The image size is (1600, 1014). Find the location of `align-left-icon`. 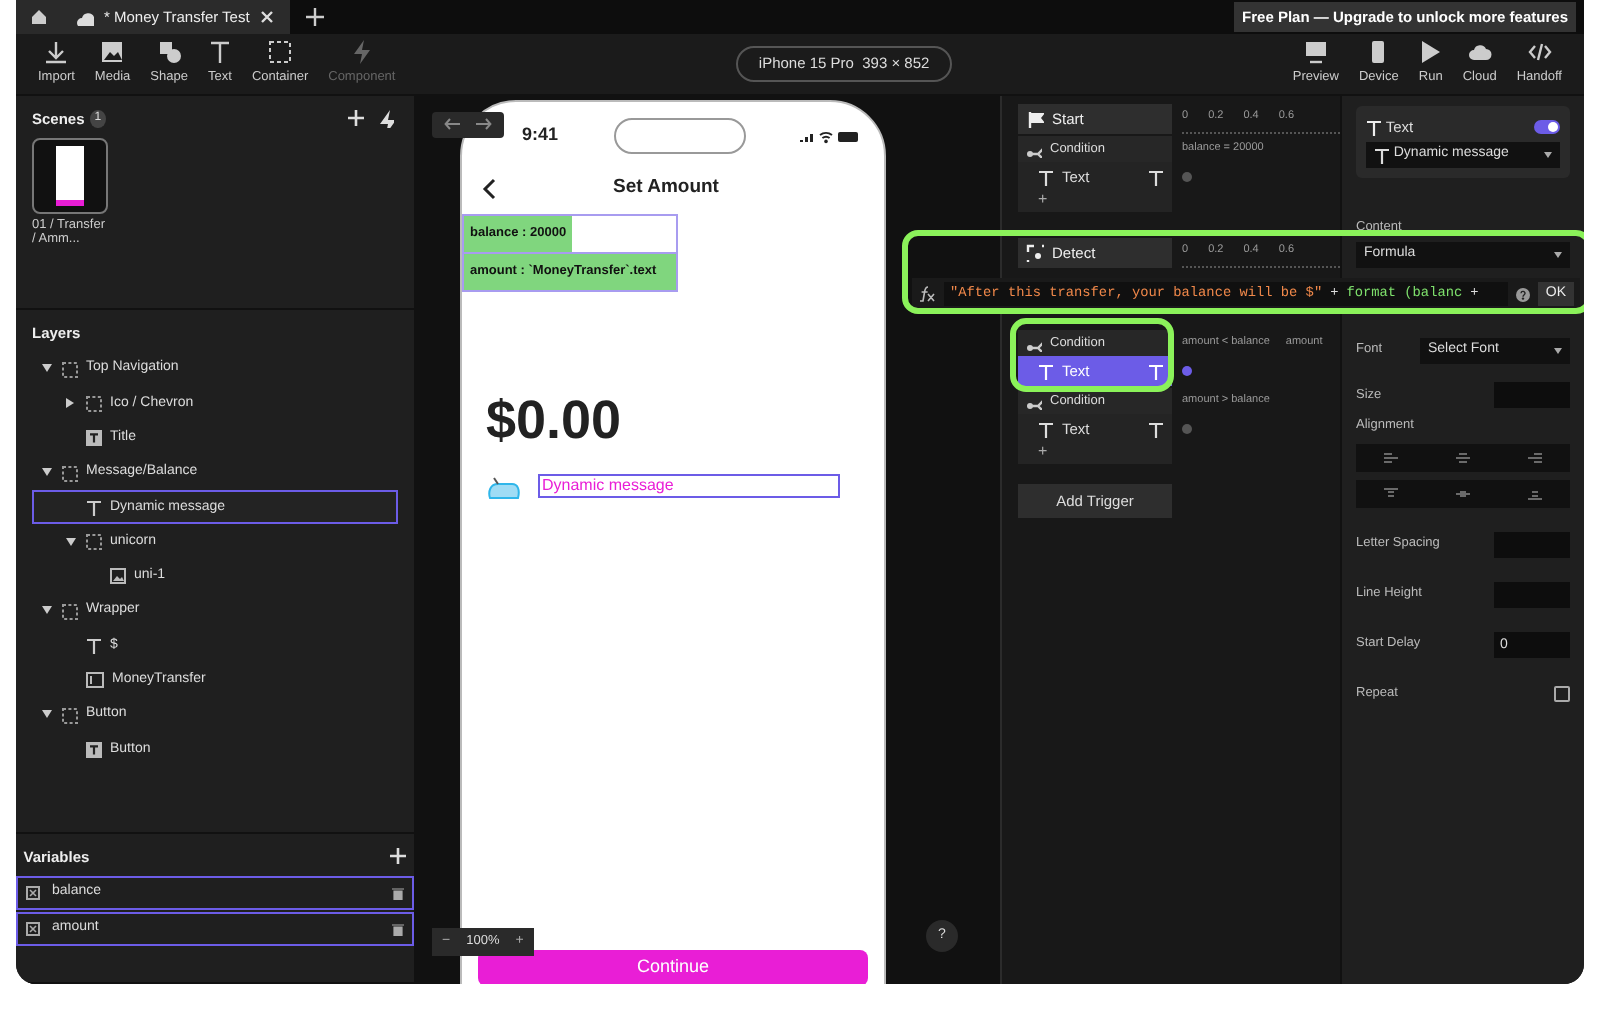

align-left-icon is located at coordinates (1391, 457).